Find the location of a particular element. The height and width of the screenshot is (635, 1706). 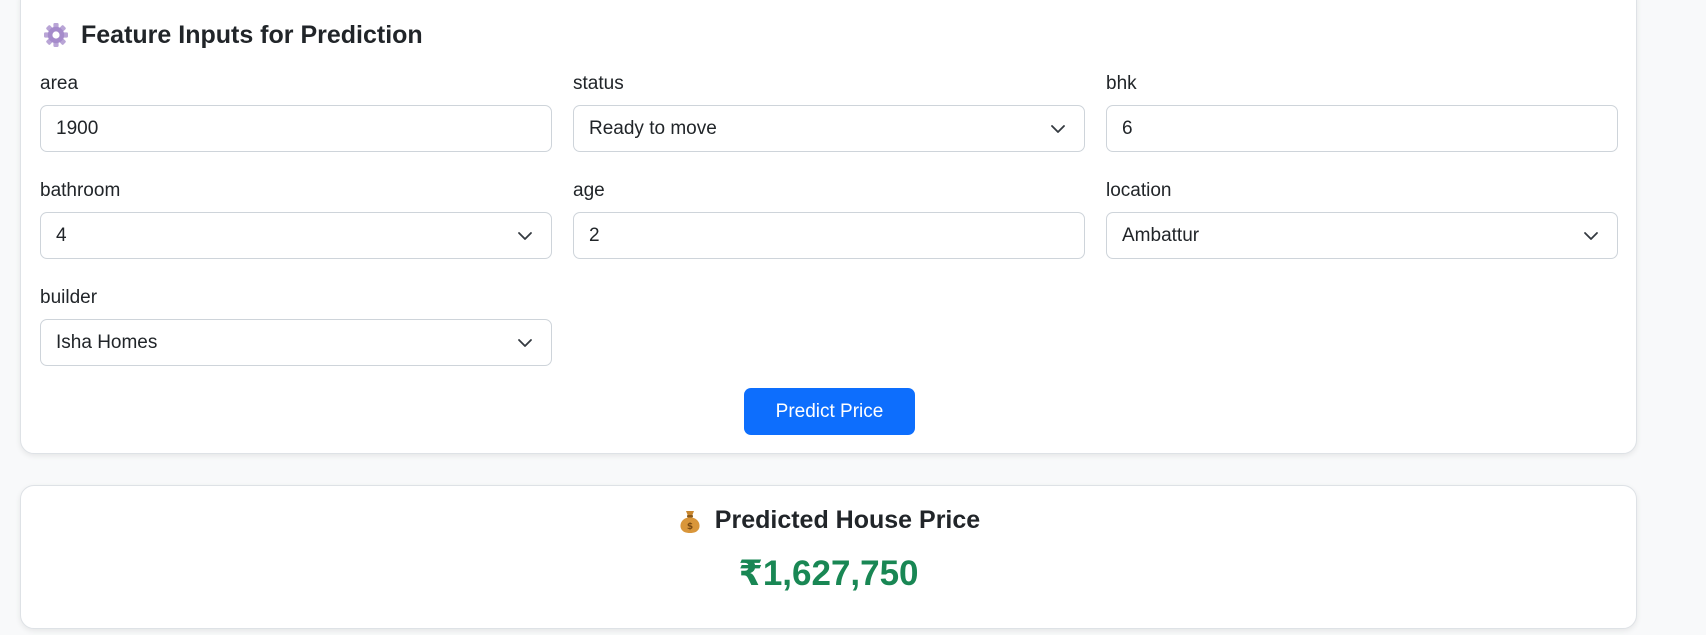

predict-price-button: Predict Price is located at coordinates (829, 411).